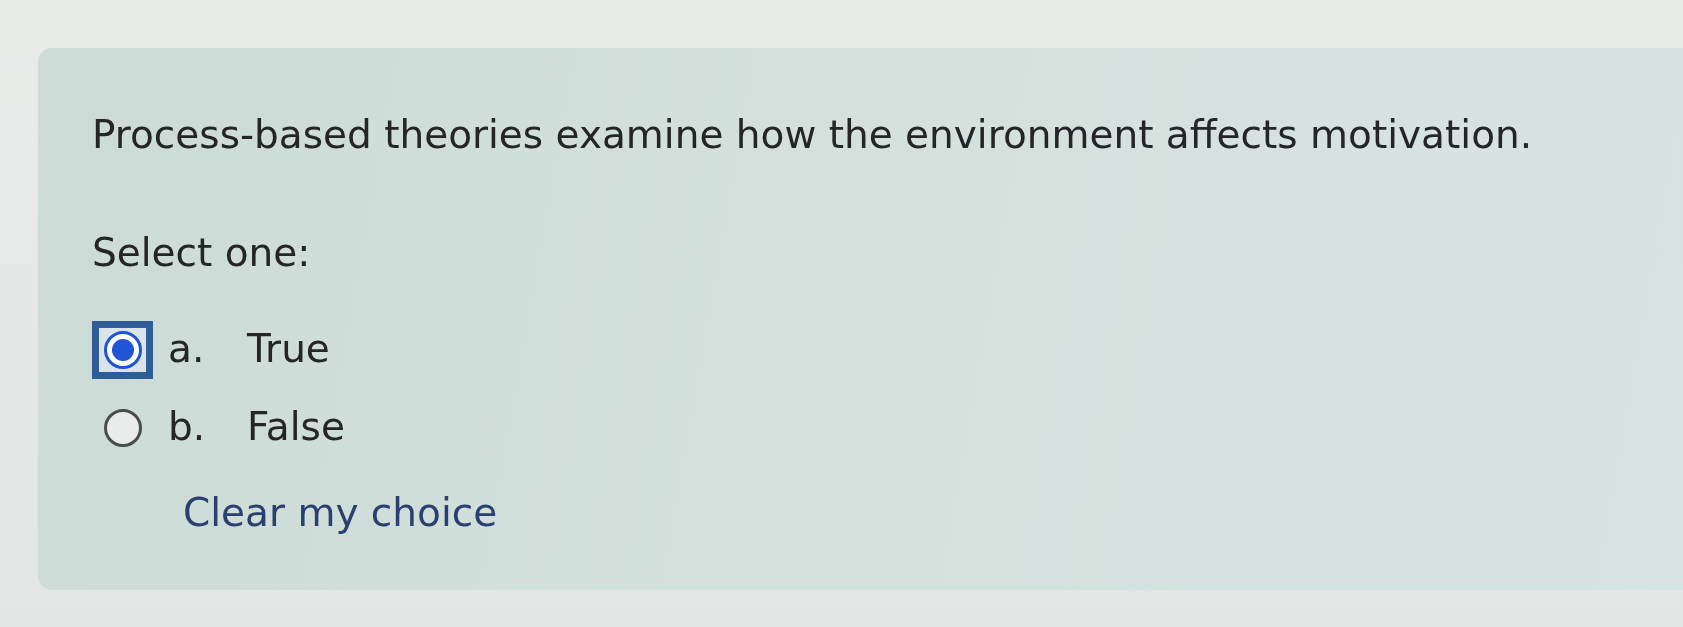 The height and width of the screenshot is (627, 1683). What do you see at coordinates (122, 349) in the screenshot?
I see `radio-button-checked` at bounding box center [122, 349].